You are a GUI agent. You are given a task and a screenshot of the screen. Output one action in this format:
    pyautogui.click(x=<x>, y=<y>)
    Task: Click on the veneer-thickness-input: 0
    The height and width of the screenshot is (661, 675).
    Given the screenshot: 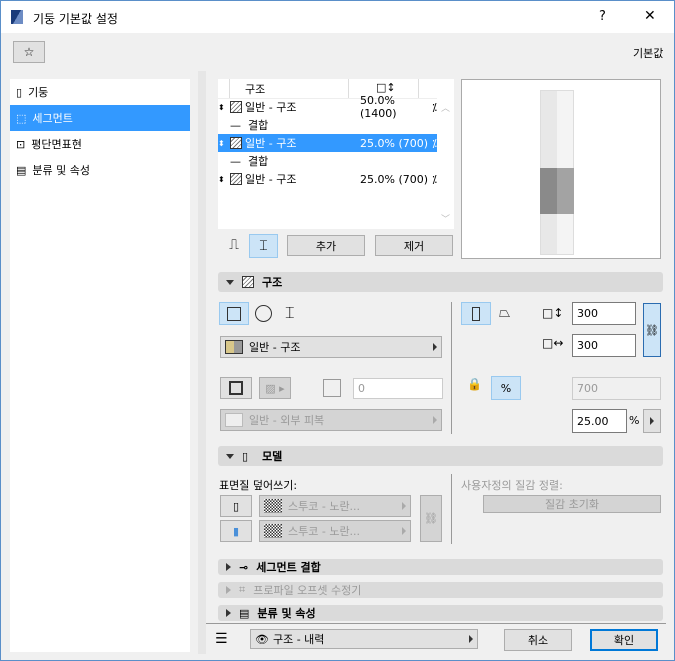 What is the action you would take?
    pyautogui.click(x=398, y=388)
    